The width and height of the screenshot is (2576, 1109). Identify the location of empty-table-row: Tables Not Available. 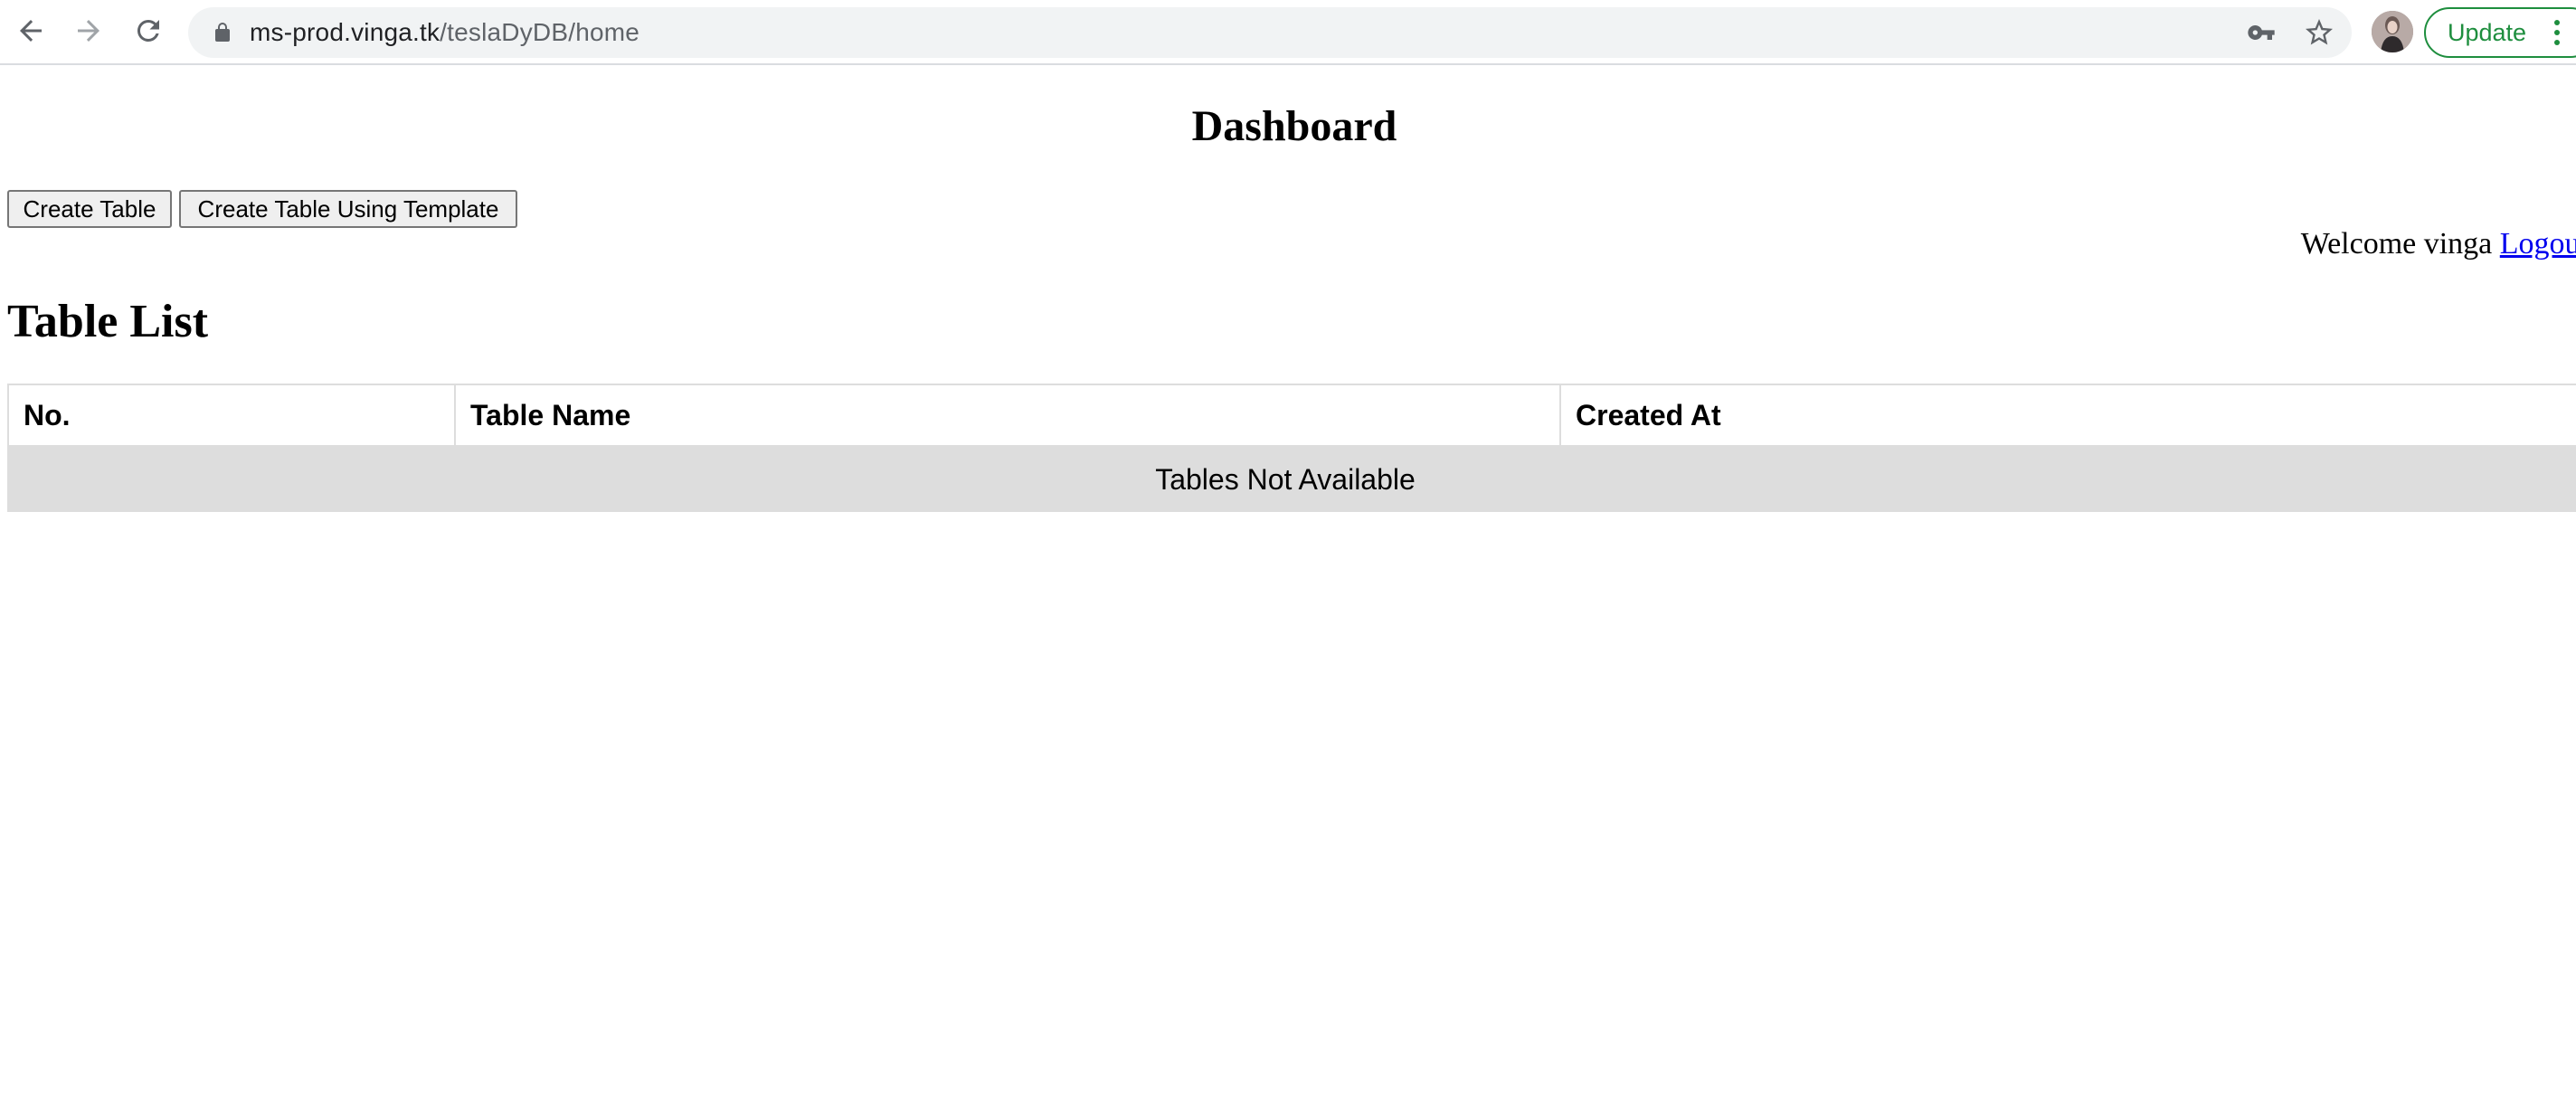
(1292, 479).